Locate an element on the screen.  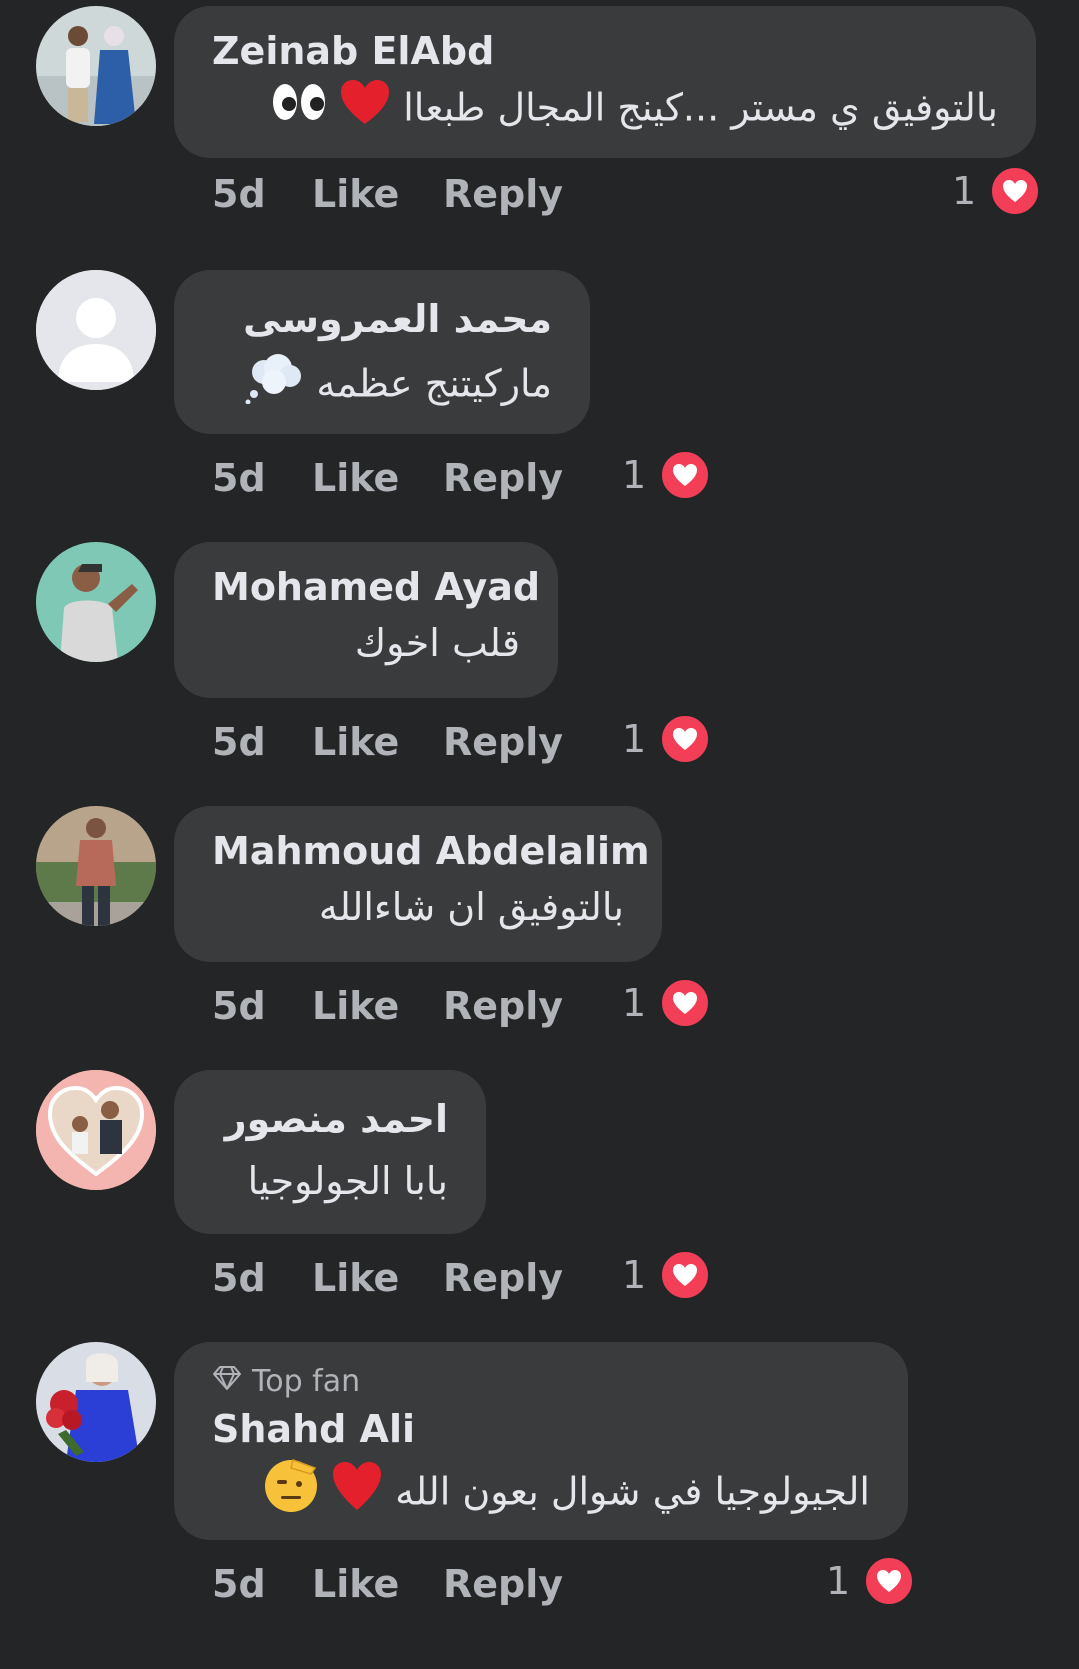
comment-author: Mahmoud Abdelalim is located at coordinates (431, 851).